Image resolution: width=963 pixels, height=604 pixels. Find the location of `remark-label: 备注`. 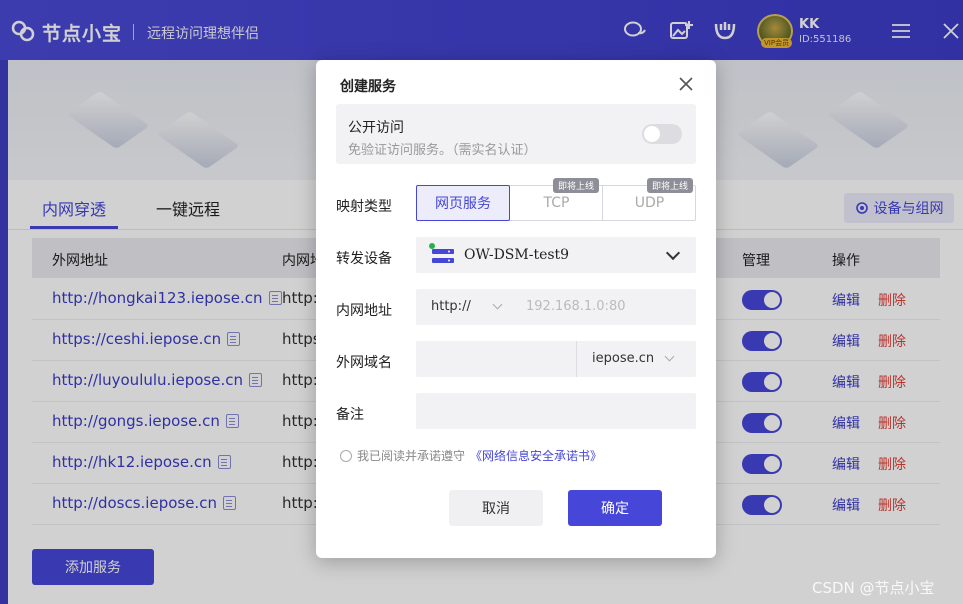

remark-label: 备注 is located at coordinates (350, 415).